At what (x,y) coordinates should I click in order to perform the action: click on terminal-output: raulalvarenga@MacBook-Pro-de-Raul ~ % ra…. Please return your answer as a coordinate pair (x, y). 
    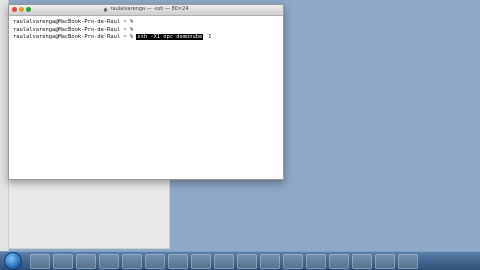
    Looking at the image, I should click on (146, 30).